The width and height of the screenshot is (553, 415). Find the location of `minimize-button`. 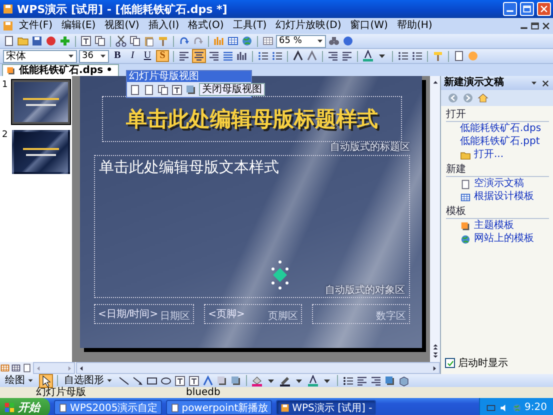

minimize-button is located at coordinates (510, 9).